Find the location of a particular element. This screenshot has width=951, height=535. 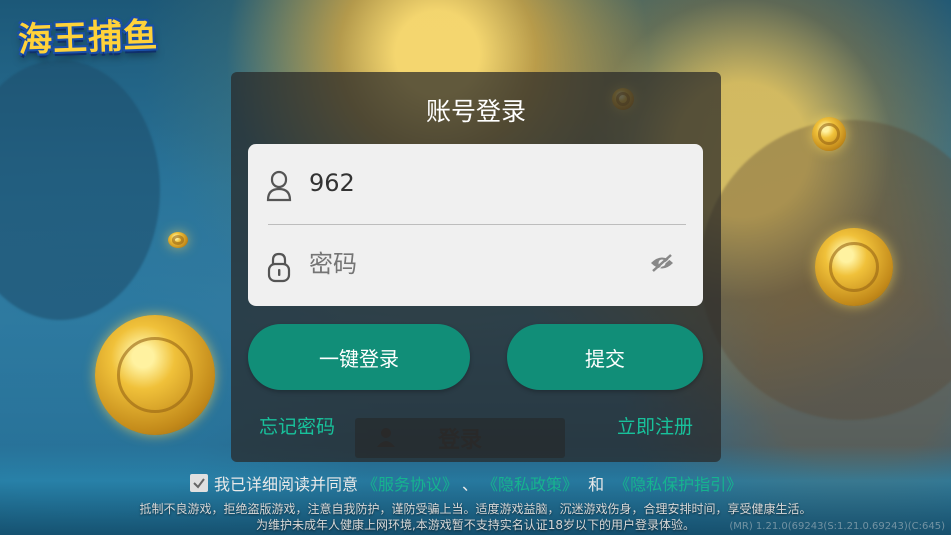

password-input is located at coordinates (469, 264).